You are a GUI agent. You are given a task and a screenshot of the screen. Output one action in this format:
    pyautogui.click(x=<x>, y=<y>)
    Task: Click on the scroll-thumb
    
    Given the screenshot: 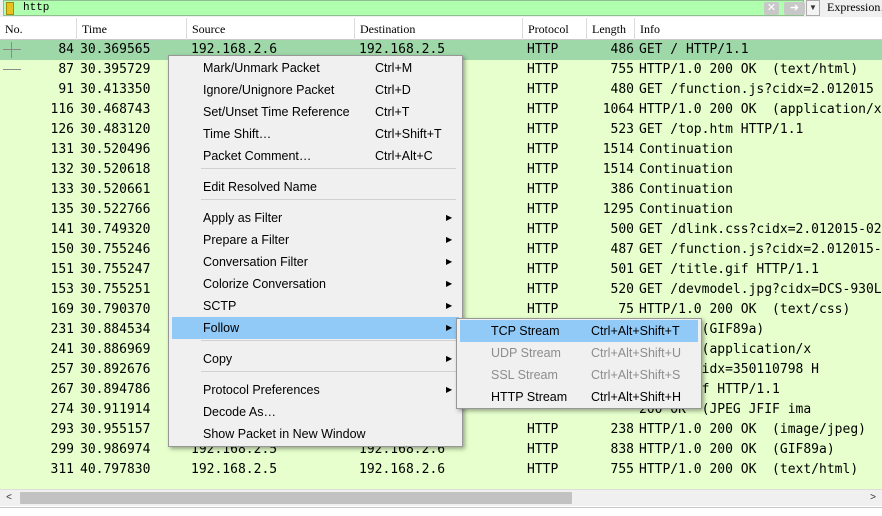 What is the action you would take?
    pyautogui.click(x=296, y=498)
    